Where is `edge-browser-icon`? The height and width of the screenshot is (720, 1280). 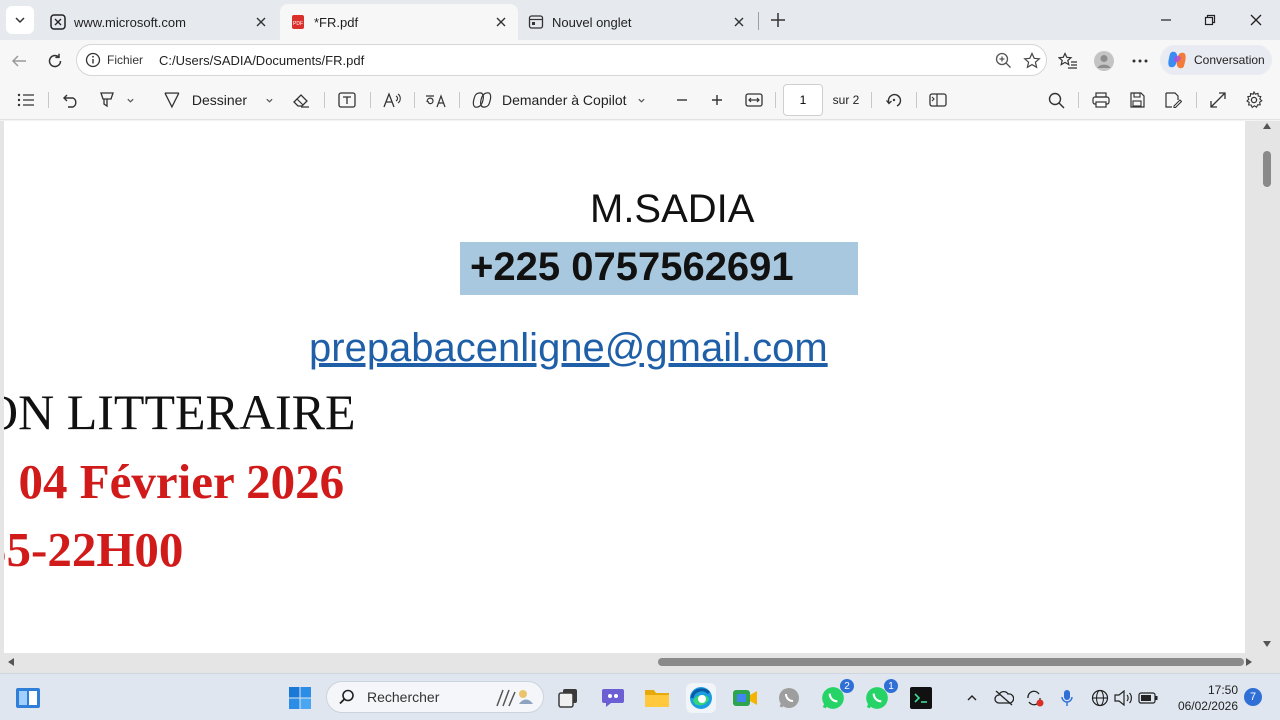
edge-browser-icon is located at coordinates (701, 698).